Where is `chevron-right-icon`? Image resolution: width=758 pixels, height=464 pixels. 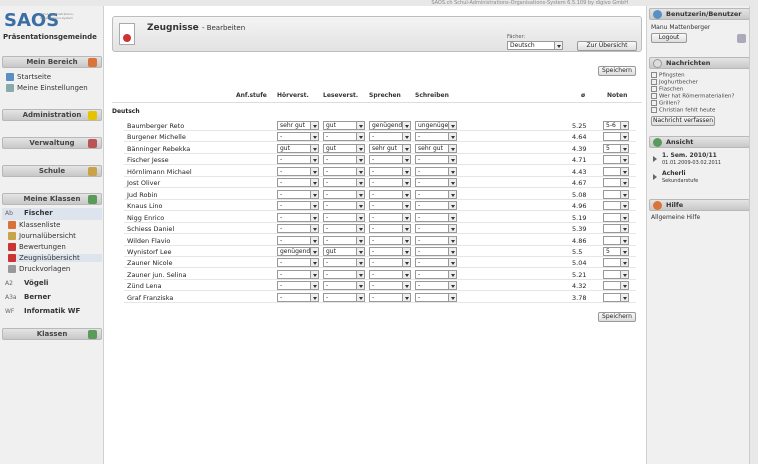
chevron-right-icon is located at coordinates (655, 177).